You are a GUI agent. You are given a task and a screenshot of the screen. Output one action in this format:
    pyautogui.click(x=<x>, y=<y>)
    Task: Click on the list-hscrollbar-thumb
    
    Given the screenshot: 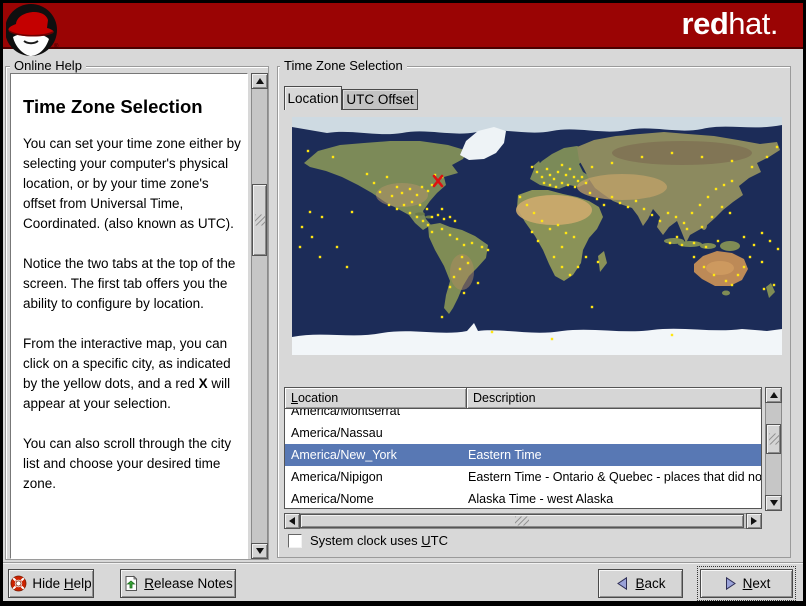 What is the action you would take?
    pyautogui.click(x=522, y=521)
    